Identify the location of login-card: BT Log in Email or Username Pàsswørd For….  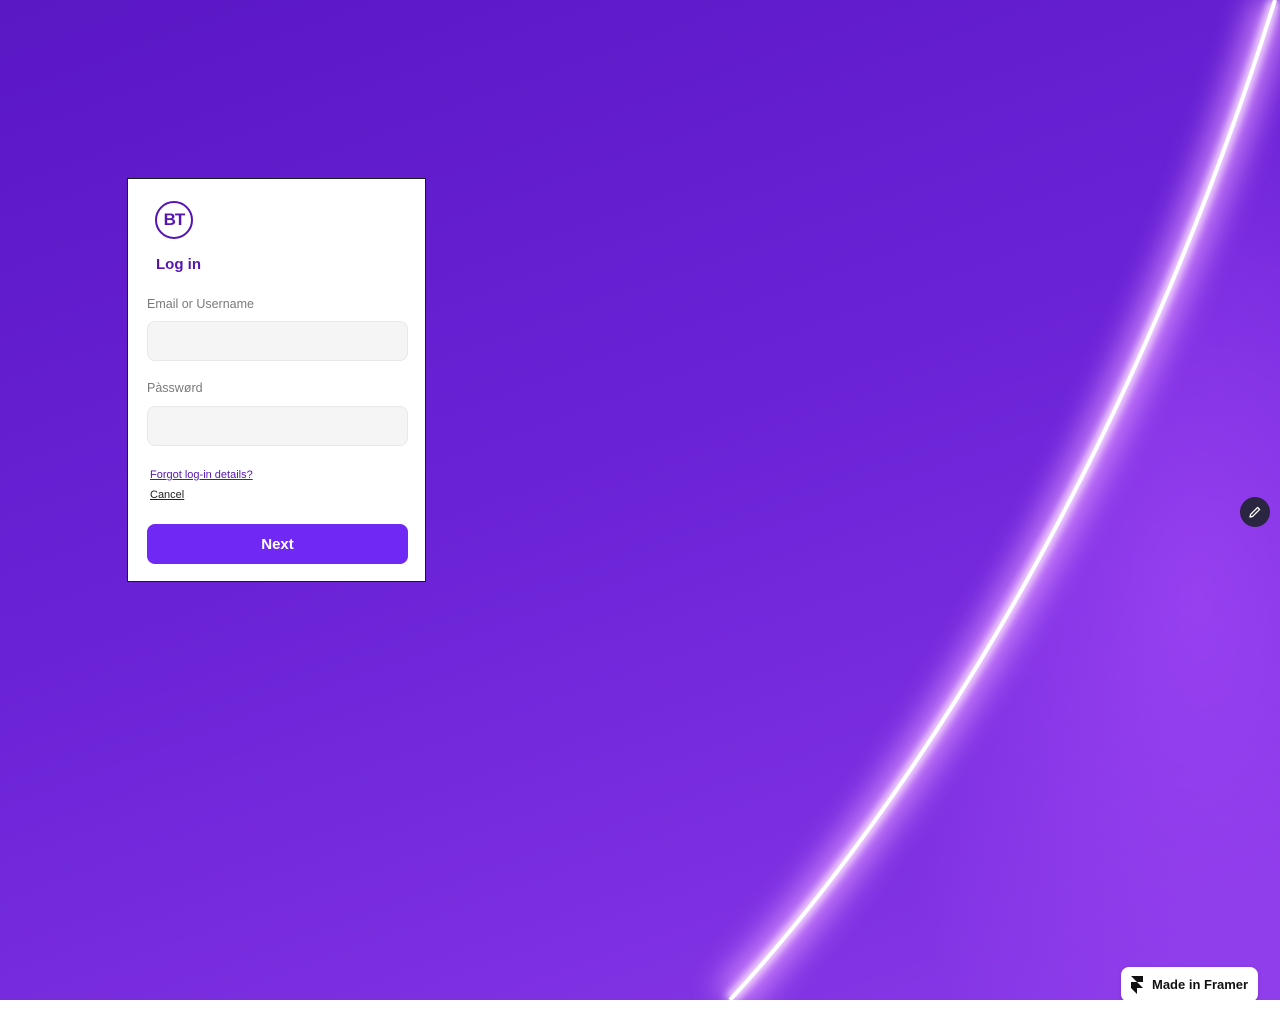
(276, 380).